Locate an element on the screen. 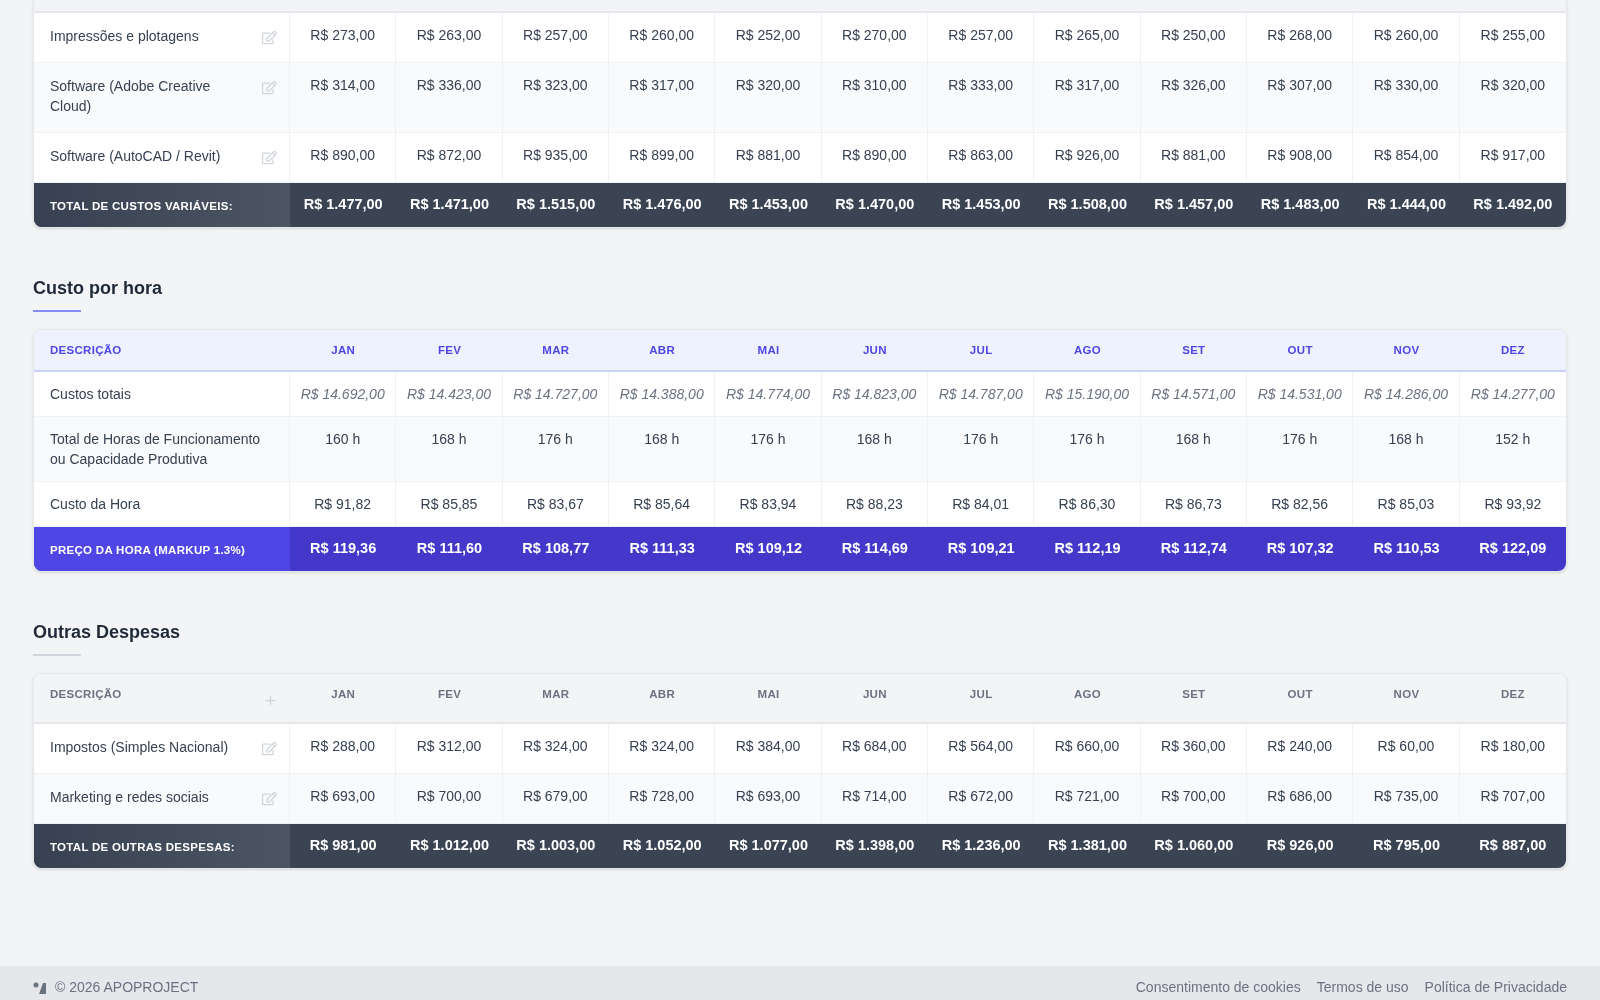 This screenshot has height=1000, width=1600. table-cell-text: R$ 15.190,00 is located at coordinates (1087, 394).